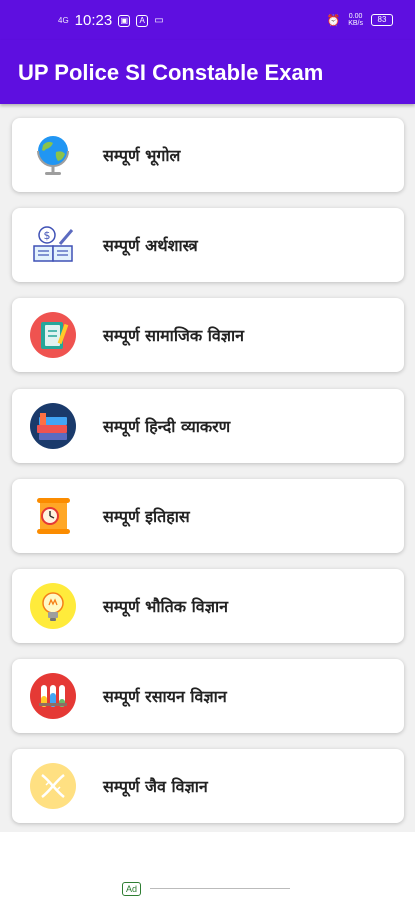 This screenshot has height=900, width=415. Describe the element at coordinates (355, 16) in the screenshot. I see `network-speed-value: 0.00` at that location.